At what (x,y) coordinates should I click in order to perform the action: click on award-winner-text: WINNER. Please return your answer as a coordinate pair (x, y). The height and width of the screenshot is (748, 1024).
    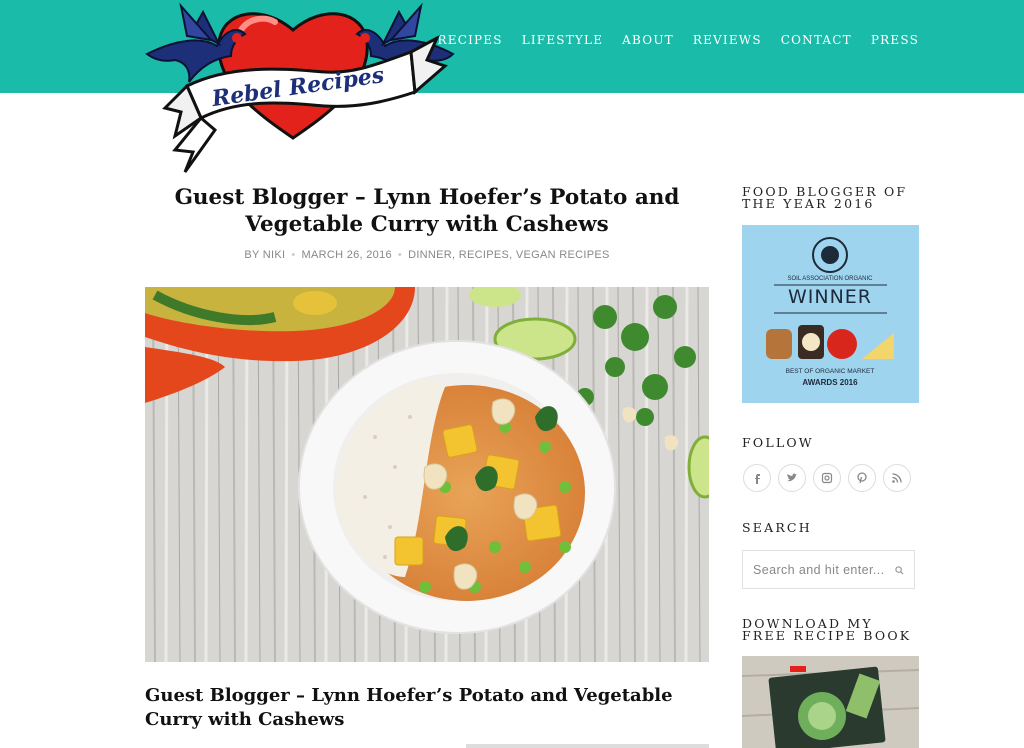
    Looking at the image, I should click on (830, 297).